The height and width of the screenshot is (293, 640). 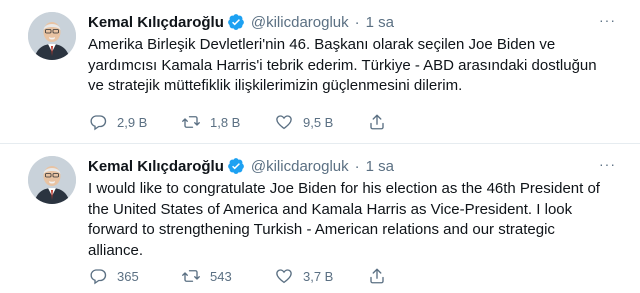 I want to click on reply-count: 2,9 B, so click(x=132, y=122).